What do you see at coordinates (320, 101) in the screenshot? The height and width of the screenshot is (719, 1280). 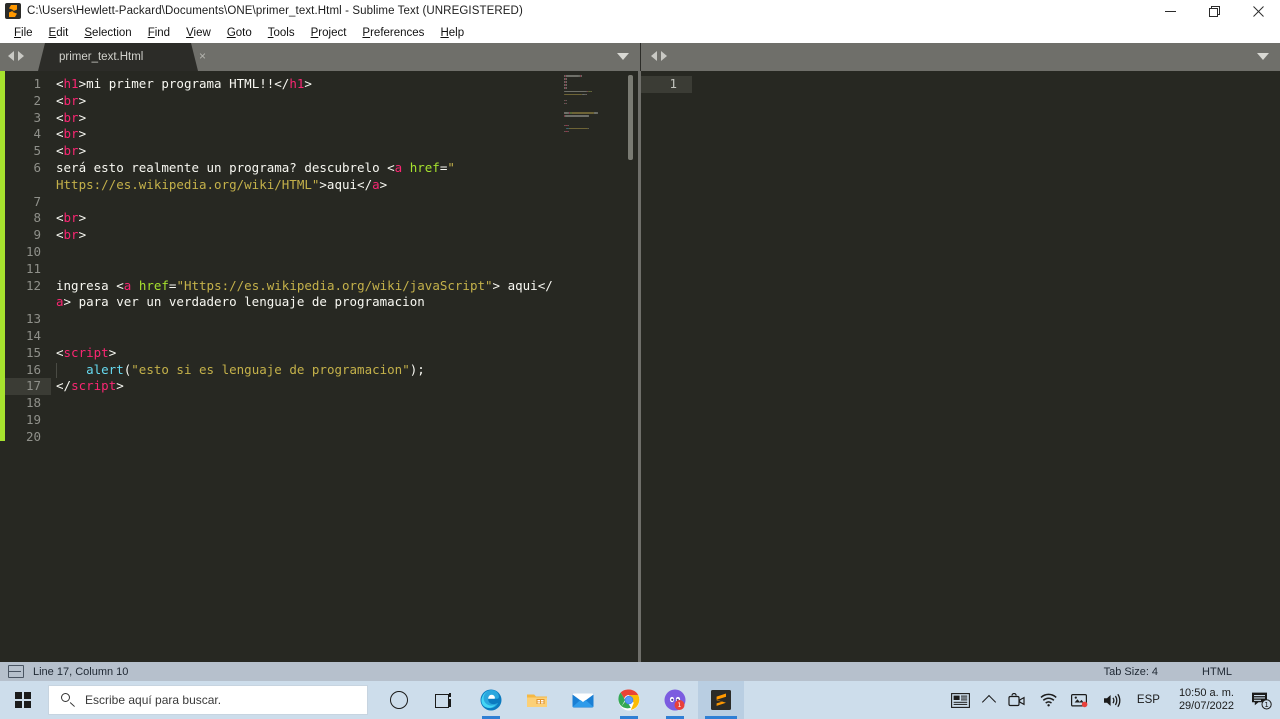 I see `code-line: 2 <br>` at bounding box center [320, 101].